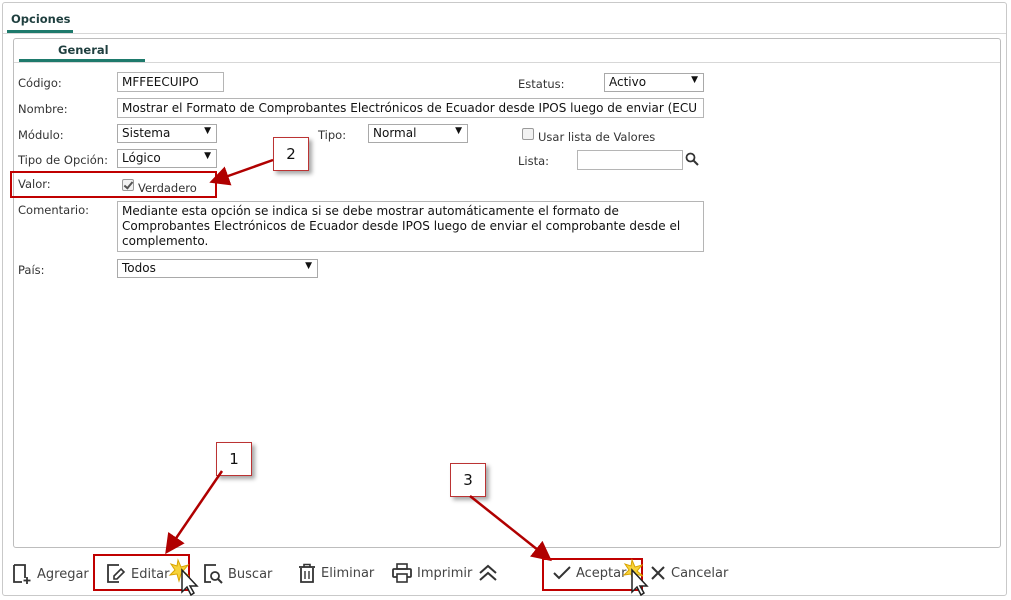 The image size is (1011, 600). Describe the element at coordinates (183, 577) in the screenshot. I see `click-cursor-icon` at that location.